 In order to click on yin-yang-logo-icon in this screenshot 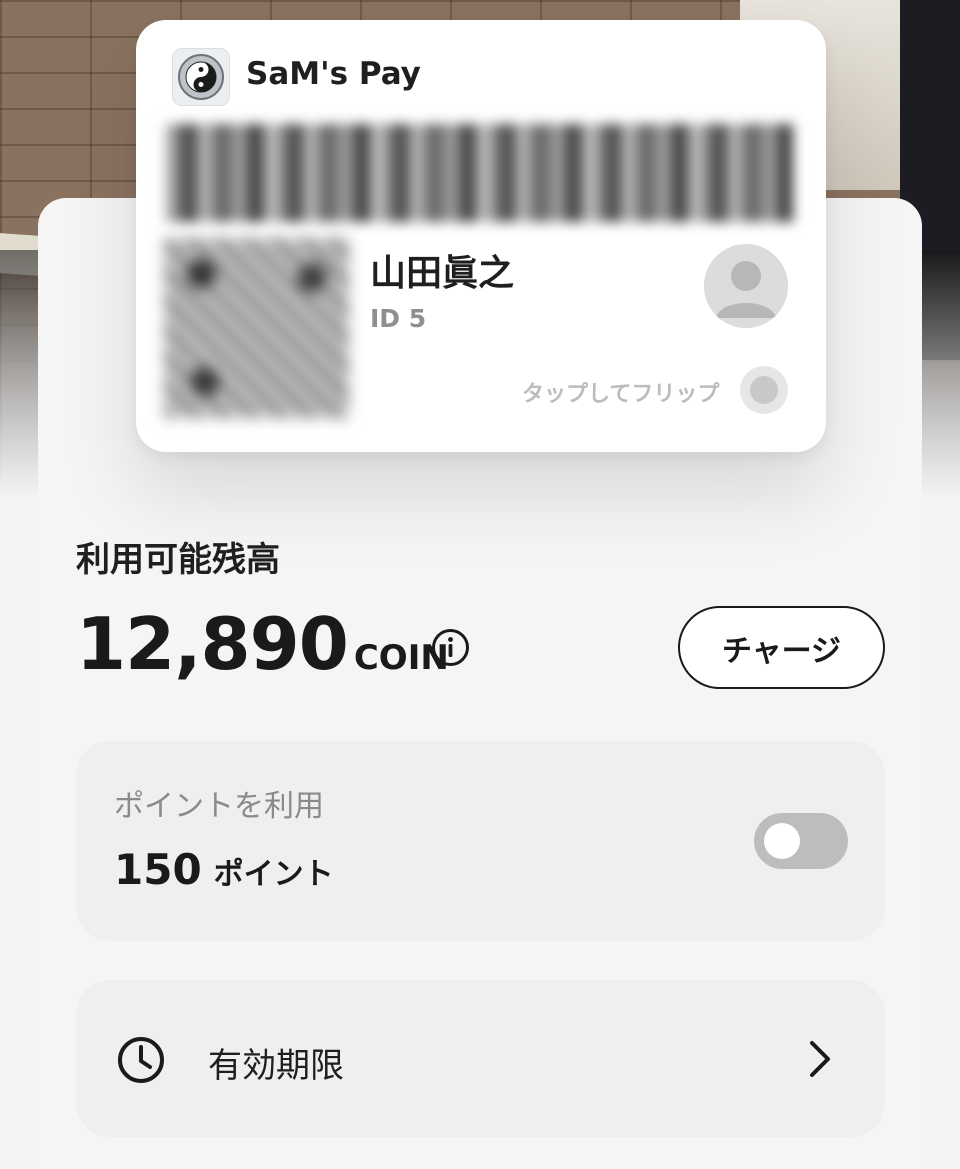, I will do `click(201, 77)`.